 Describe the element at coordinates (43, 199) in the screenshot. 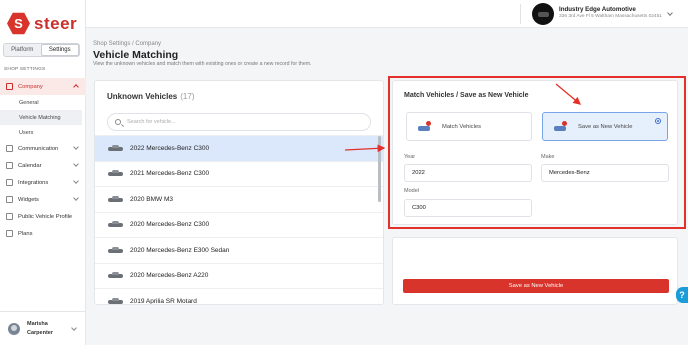

I see `sidebar-item-widgets: Widgets` at that location.